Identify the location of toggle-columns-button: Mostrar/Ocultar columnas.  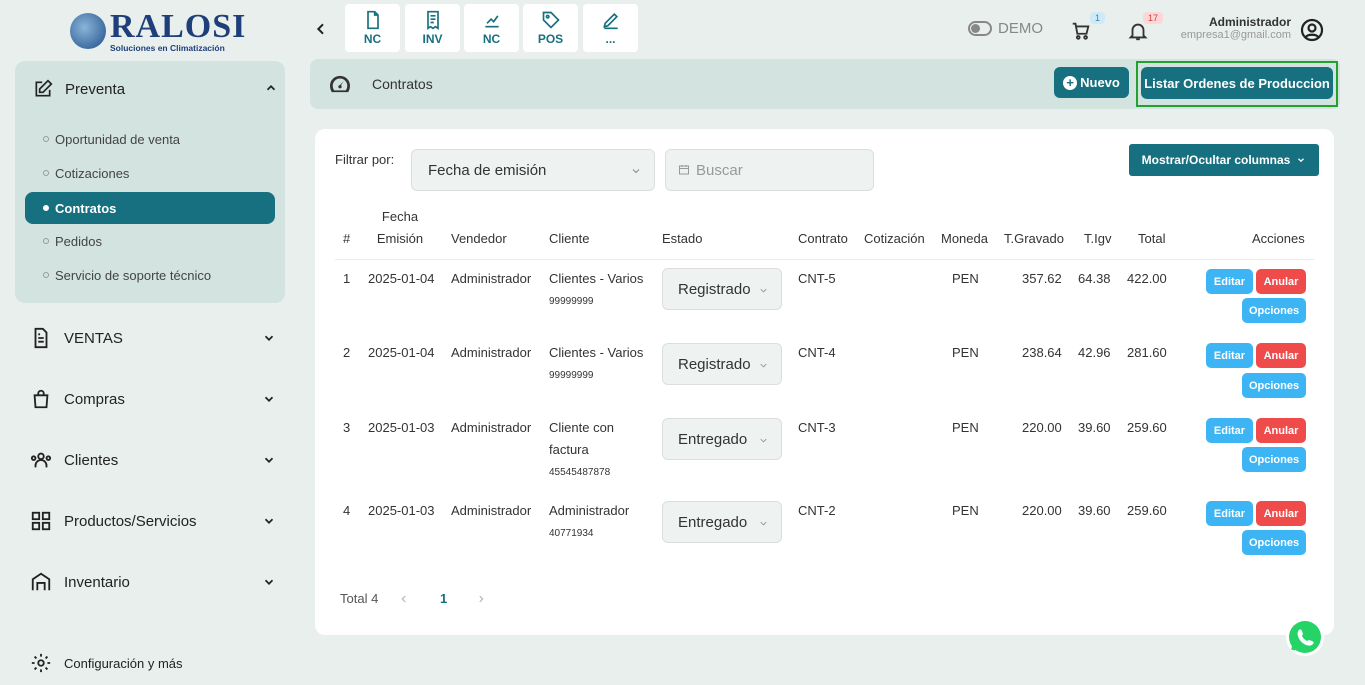
(1224, 160).